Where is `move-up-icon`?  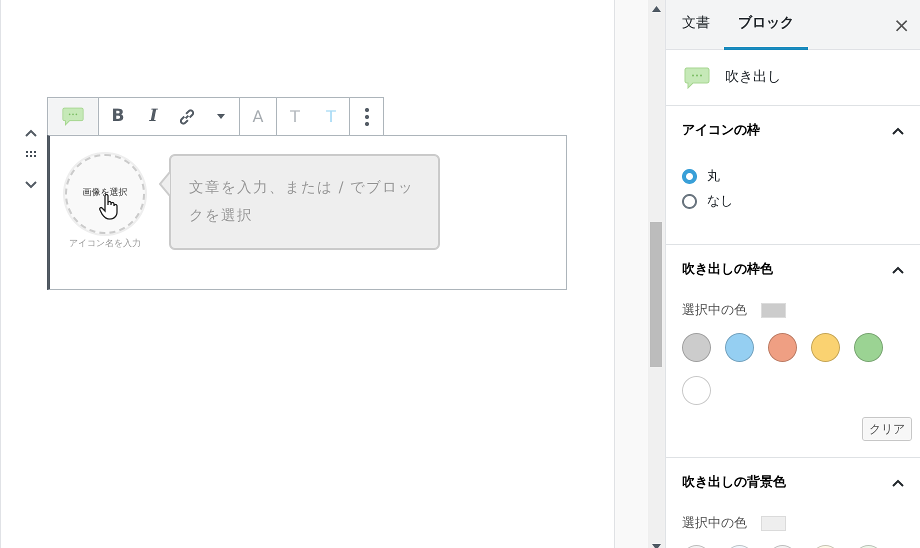 move-up-icon is located at coordinates (31, 133).